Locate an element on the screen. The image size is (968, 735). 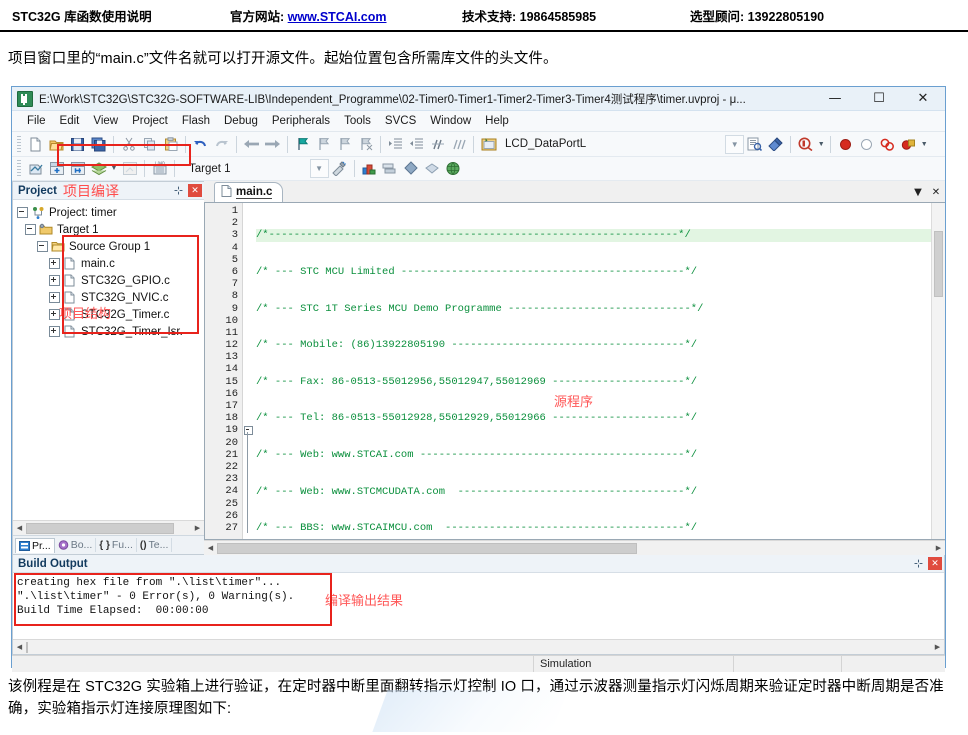
menu-window: Window is located at coordinates (450, 121).